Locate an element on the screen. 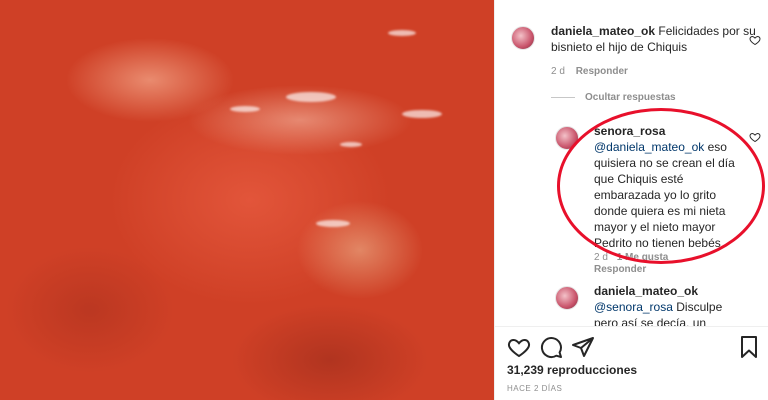 This screenshot has width=768, height=400. comment-meta: 2 d Responder is located at coordinates (589, 71).